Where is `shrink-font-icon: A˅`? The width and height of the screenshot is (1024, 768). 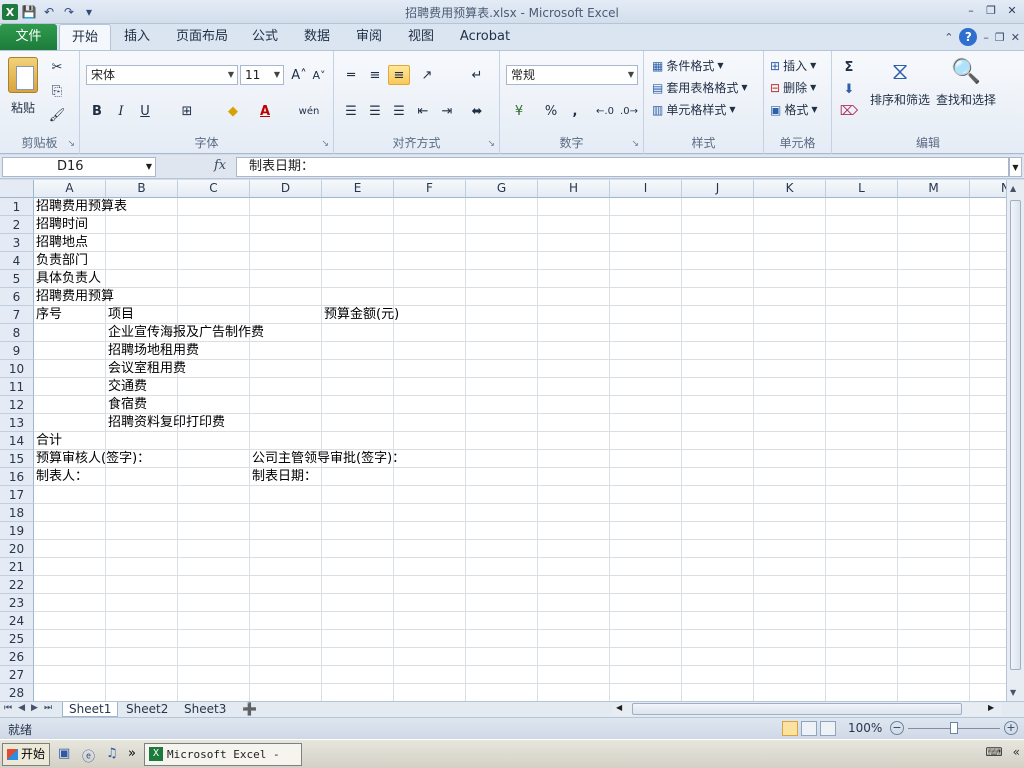
shrink-font-icon: A˅ is located at coordinates (319, 75).